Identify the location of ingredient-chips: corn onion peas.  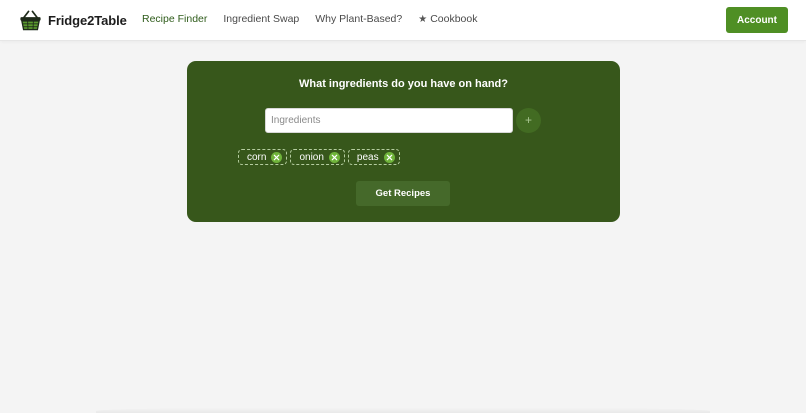
(320, 157).